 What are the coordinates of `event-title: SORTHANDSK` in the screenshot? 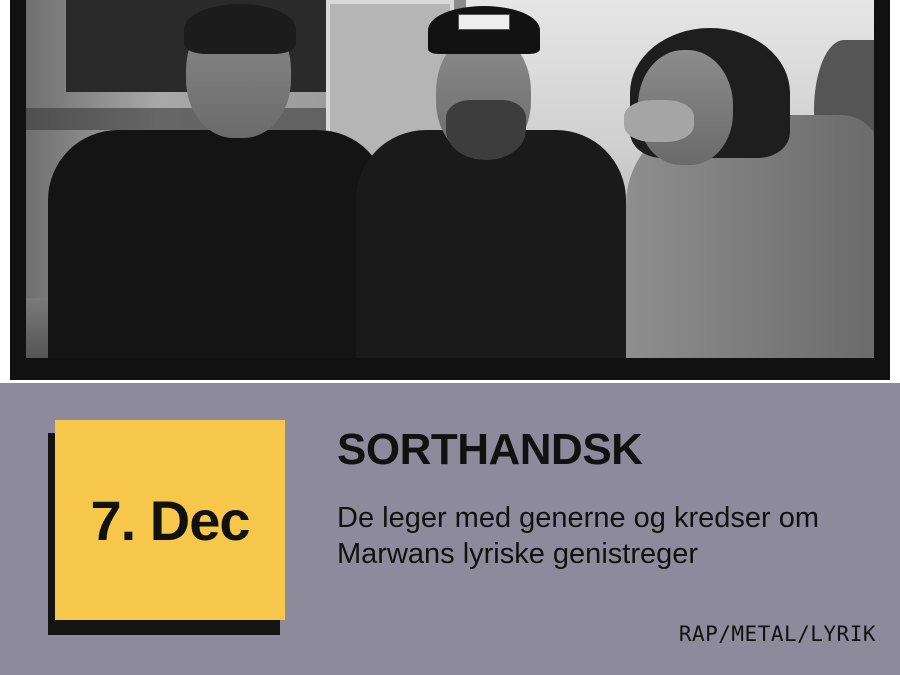 It's located at (490, 450).